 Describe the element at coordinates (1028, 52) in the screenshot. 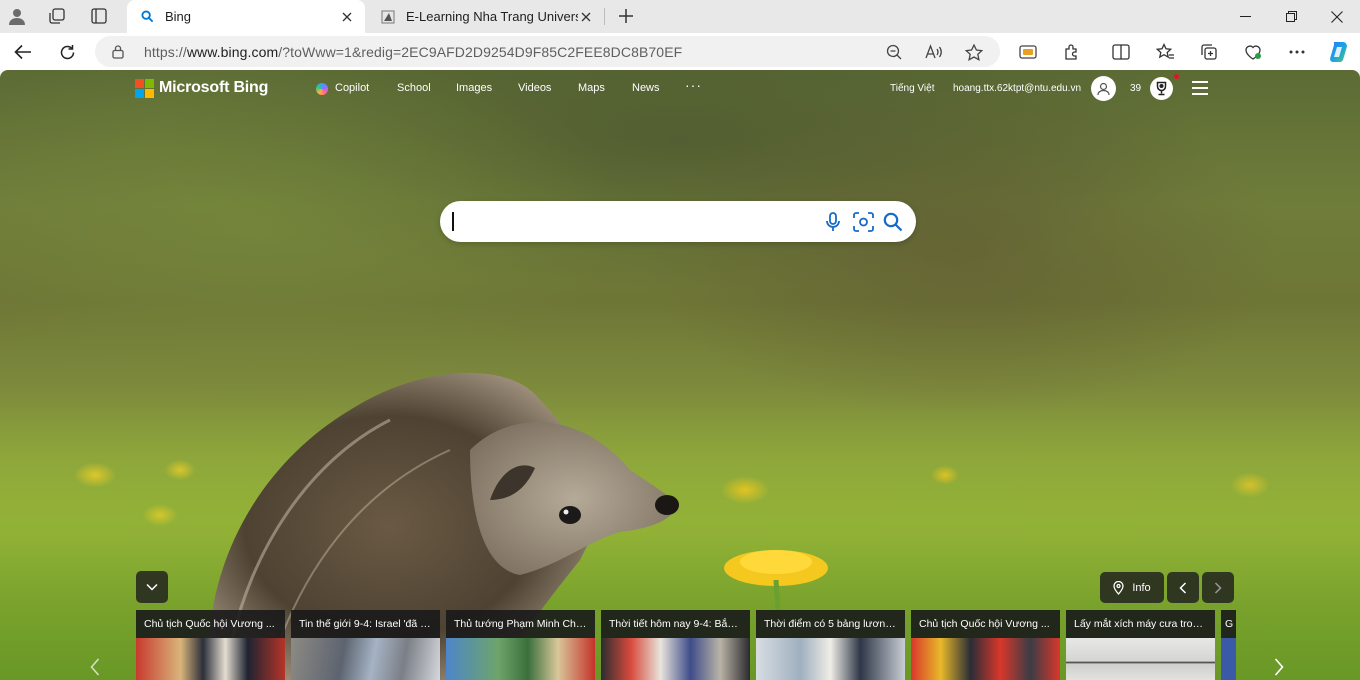

I see `media-icon` at that location.